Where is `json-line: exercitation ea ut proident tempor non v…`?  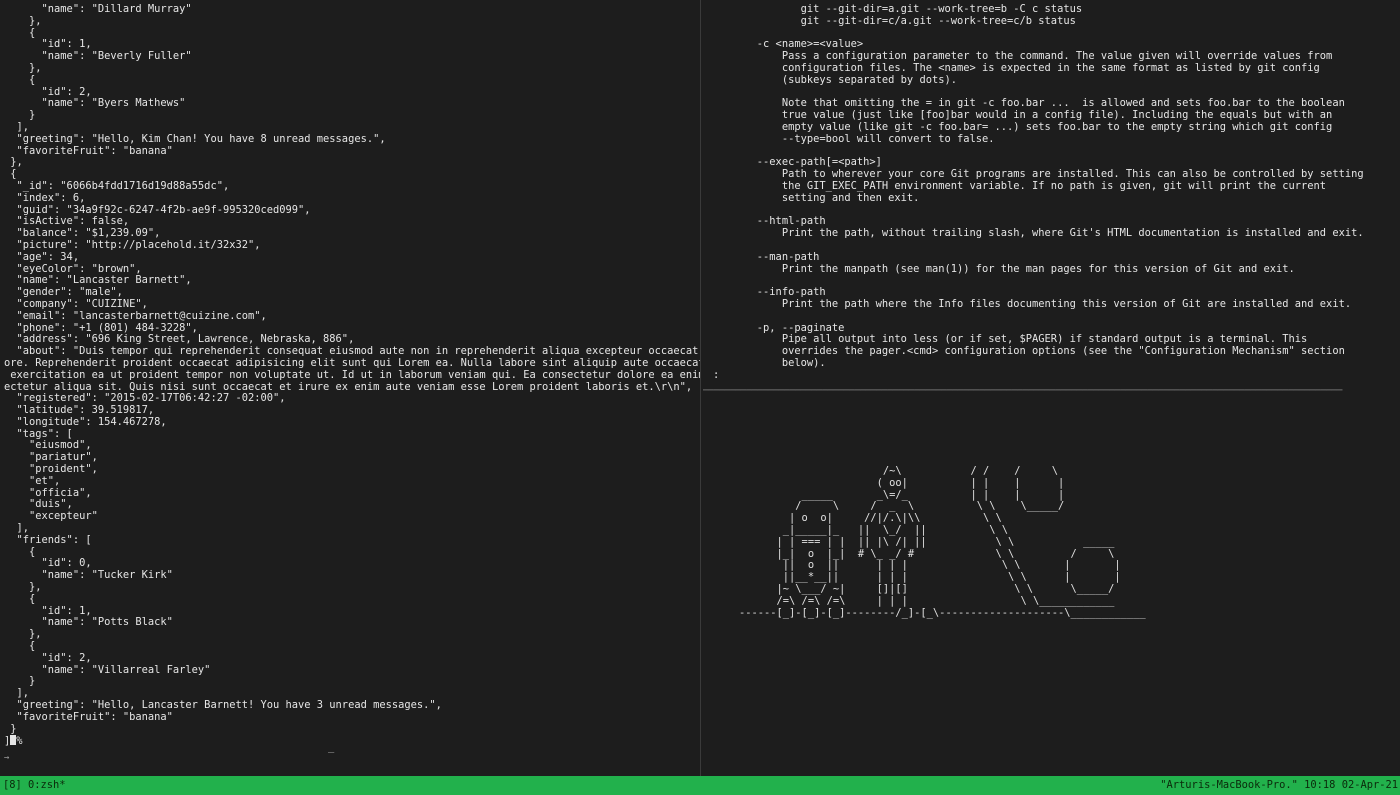 json-line: exercitation ea ut proident tempor non v… is located at coordinates (352, 374).